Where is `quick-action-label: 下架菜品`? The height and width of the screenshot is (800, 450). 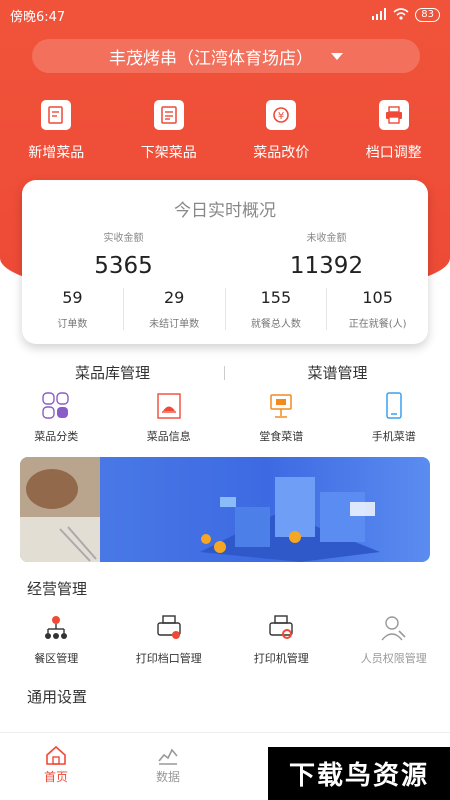 quick-action-label: 下架菜品 is located at coordinates (168, 153).